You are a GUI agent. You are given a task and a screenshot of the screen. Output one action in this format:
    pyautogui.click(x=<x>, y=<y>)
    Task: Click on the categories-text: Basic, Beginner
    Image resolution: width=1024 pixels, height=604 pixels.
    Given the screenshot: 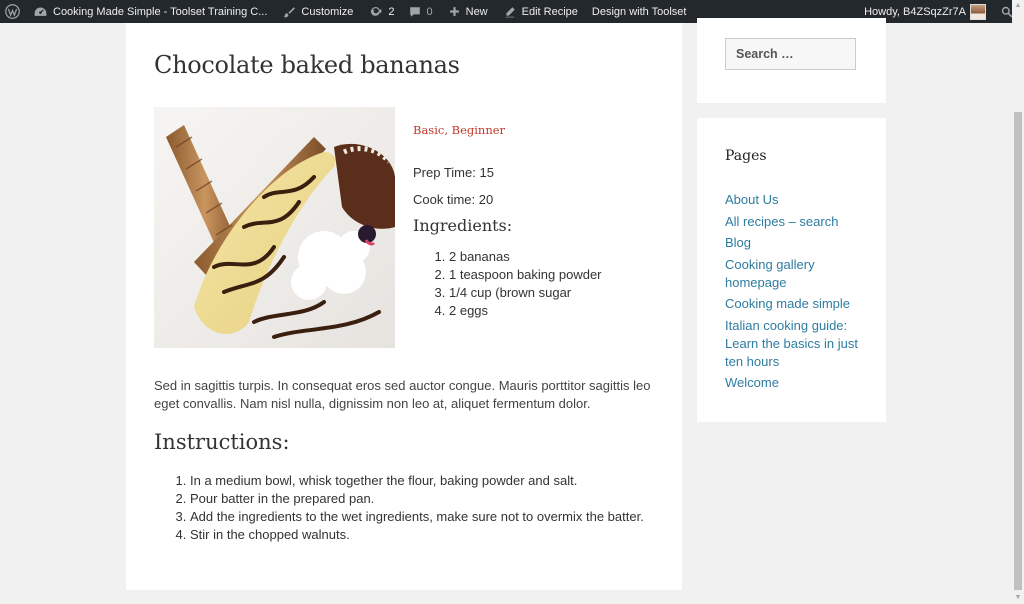 What is the action you would take?
    pyautogui.click(x=459, y=130)
    